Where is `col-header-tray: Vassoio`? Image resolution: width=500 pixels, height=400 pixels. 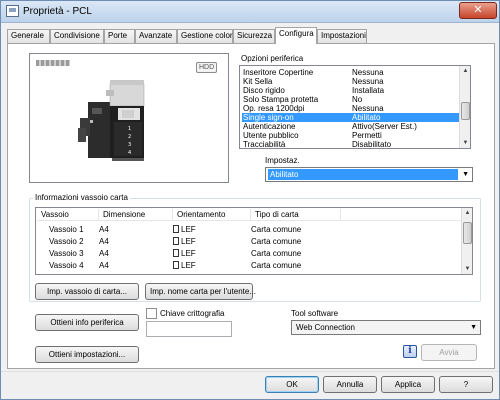
col-header-tray: Vassoio is located at coordinates (68, 215).